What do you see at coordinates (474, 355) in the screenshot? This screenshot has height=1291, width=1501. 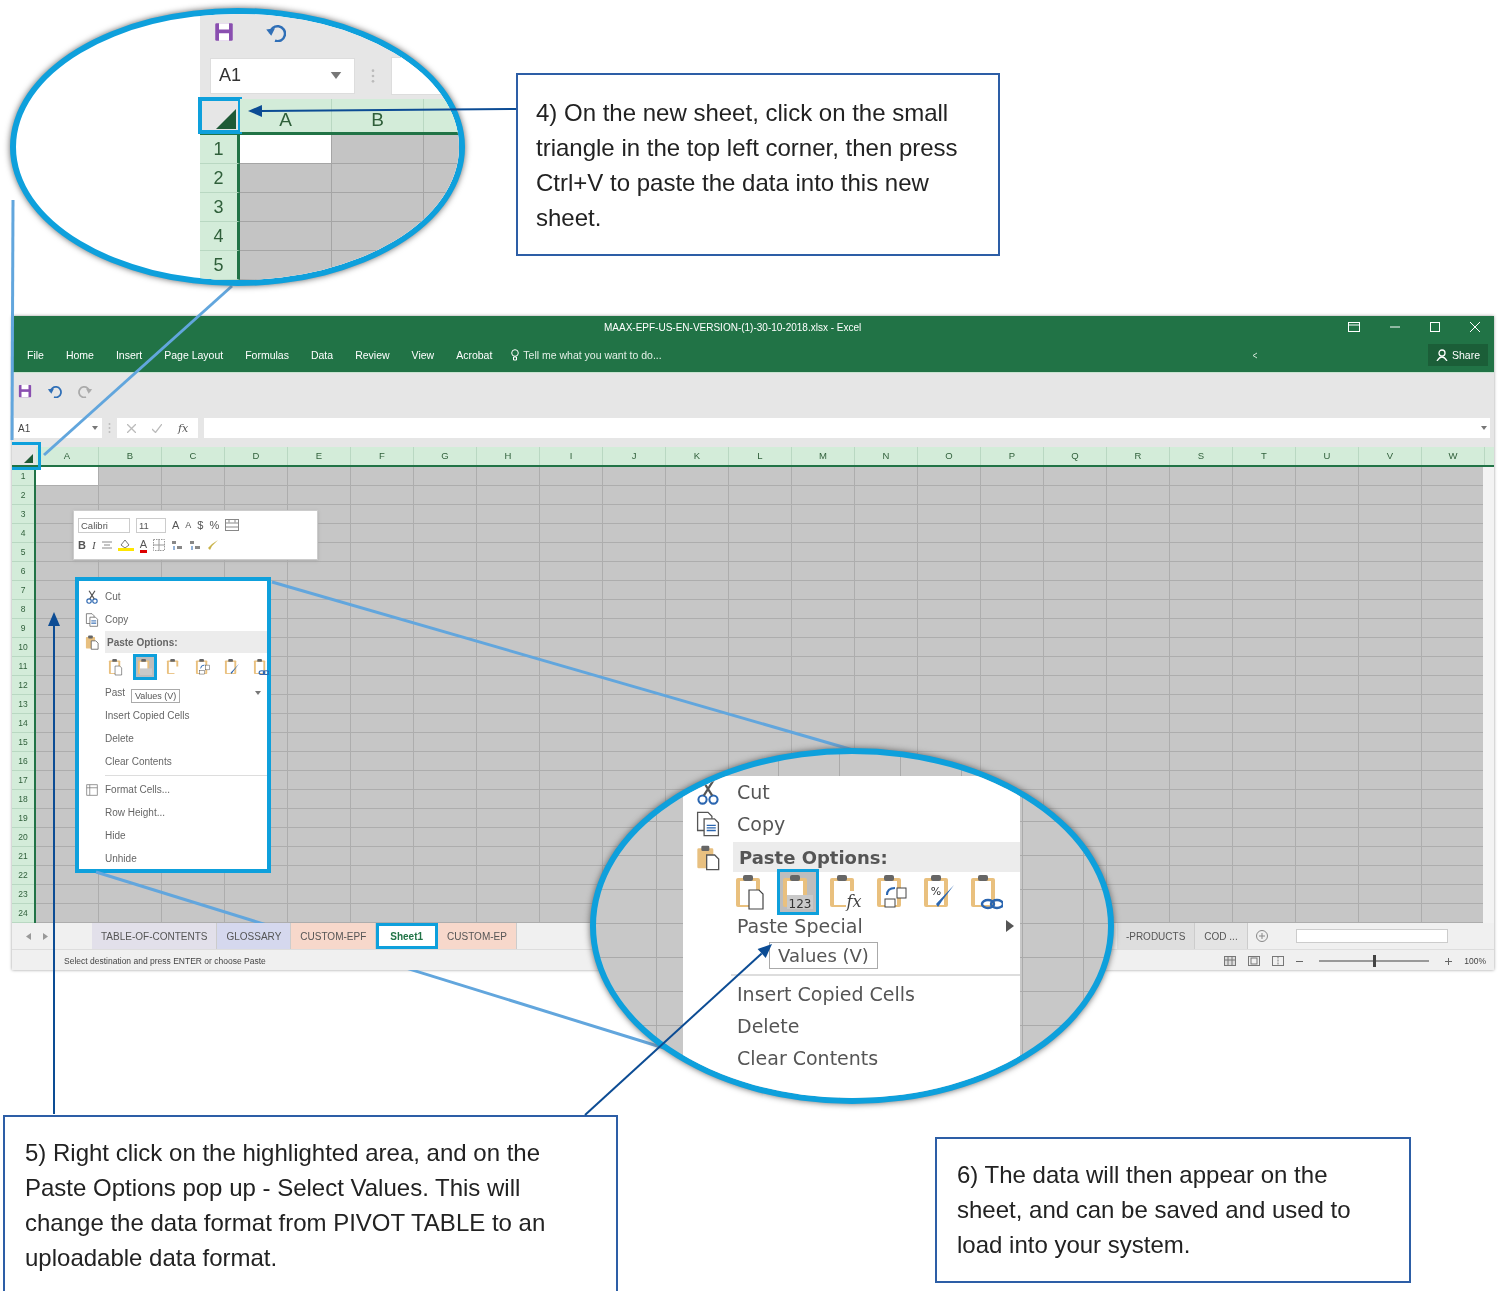 I see `ribbon-tab: Acrobat` at bounding box center [474, 355].